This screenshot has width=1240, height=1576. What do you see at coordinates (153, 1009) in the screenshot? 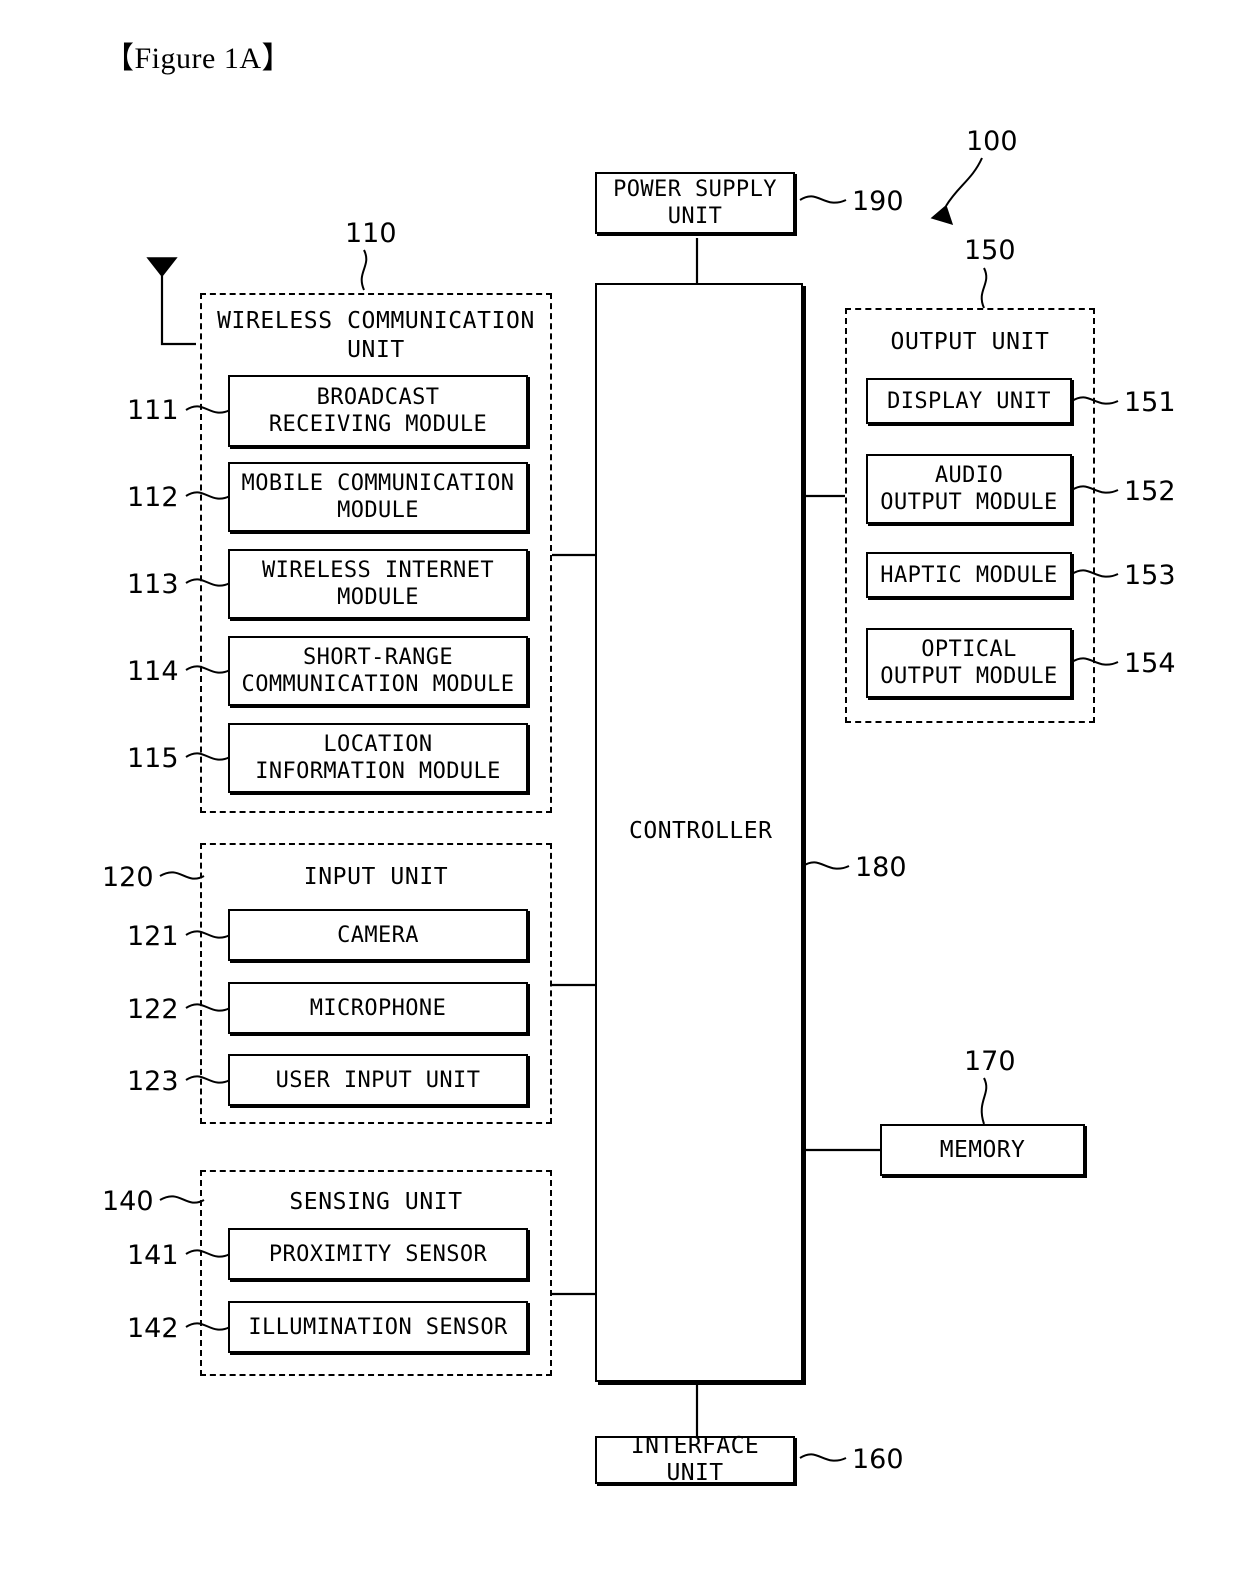
I see `ref-122-microphone: 122` at bounding box center [153, 1009].